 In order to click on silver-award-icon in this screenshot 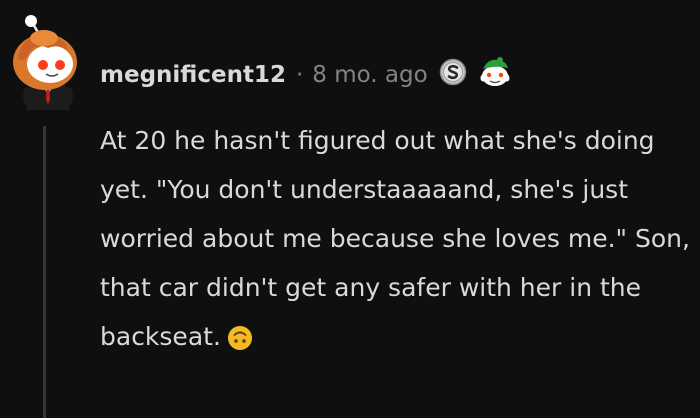, I will do `click(453, 75)`.